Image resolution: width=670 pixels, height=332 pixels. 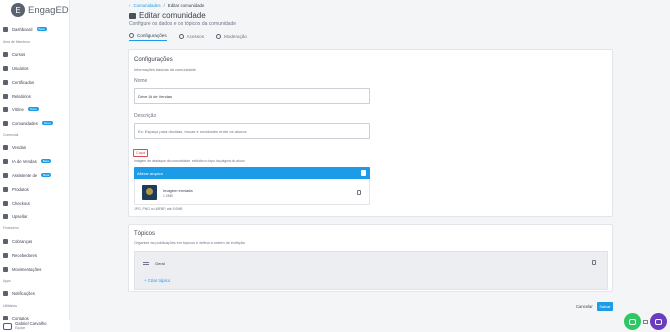 I want to click on sidebar-item-label: Cursos, so click(x=19, y=54).